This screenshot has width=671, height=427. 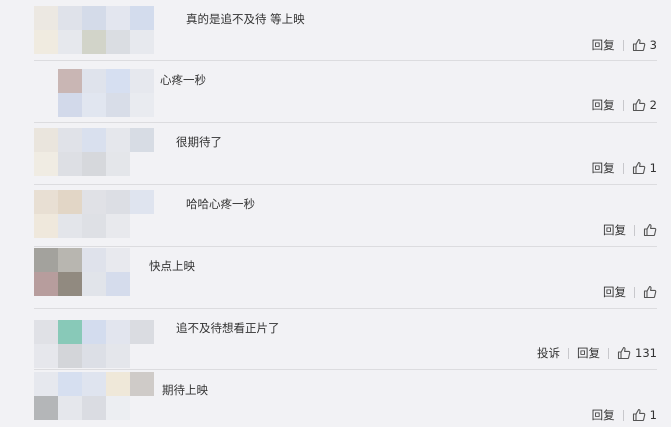 What do you see at coordinates (548, 353) in the screenshot?
I see `report-button: 投诉` at bounding box center [548, 353].